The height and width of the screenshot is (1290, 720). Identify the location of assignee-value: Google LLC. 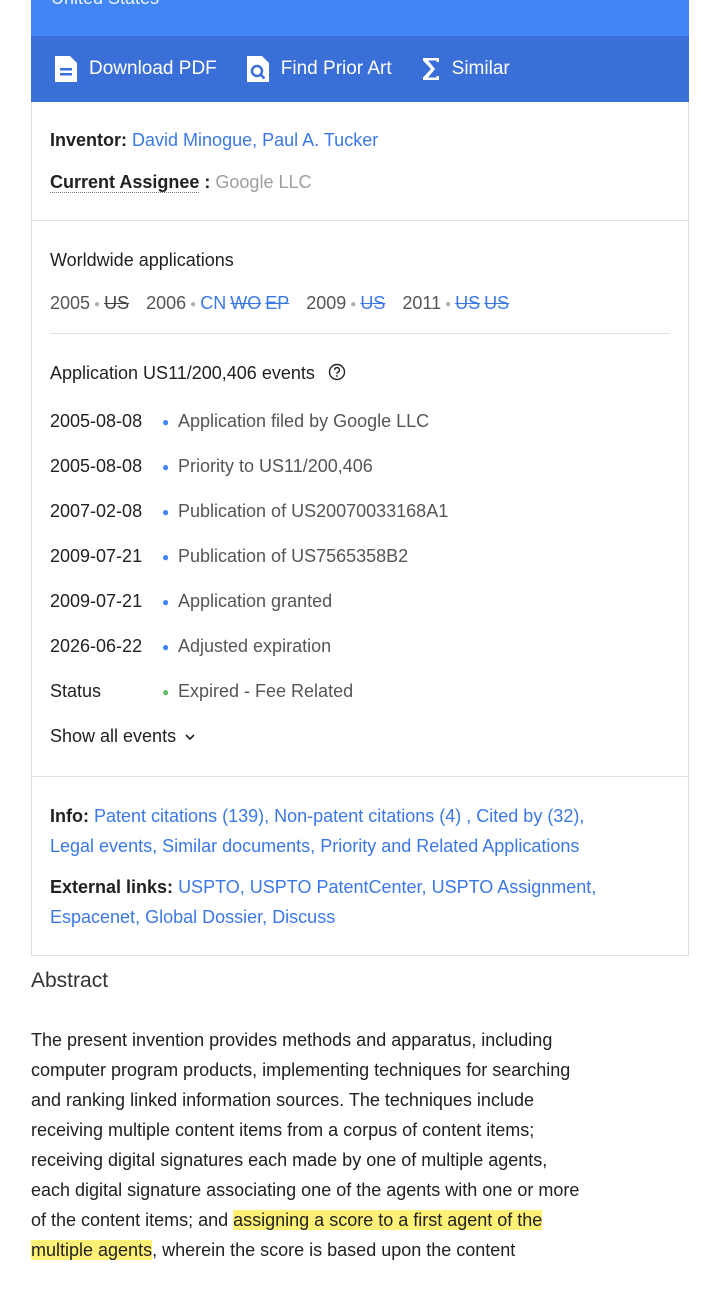
(263, 182).